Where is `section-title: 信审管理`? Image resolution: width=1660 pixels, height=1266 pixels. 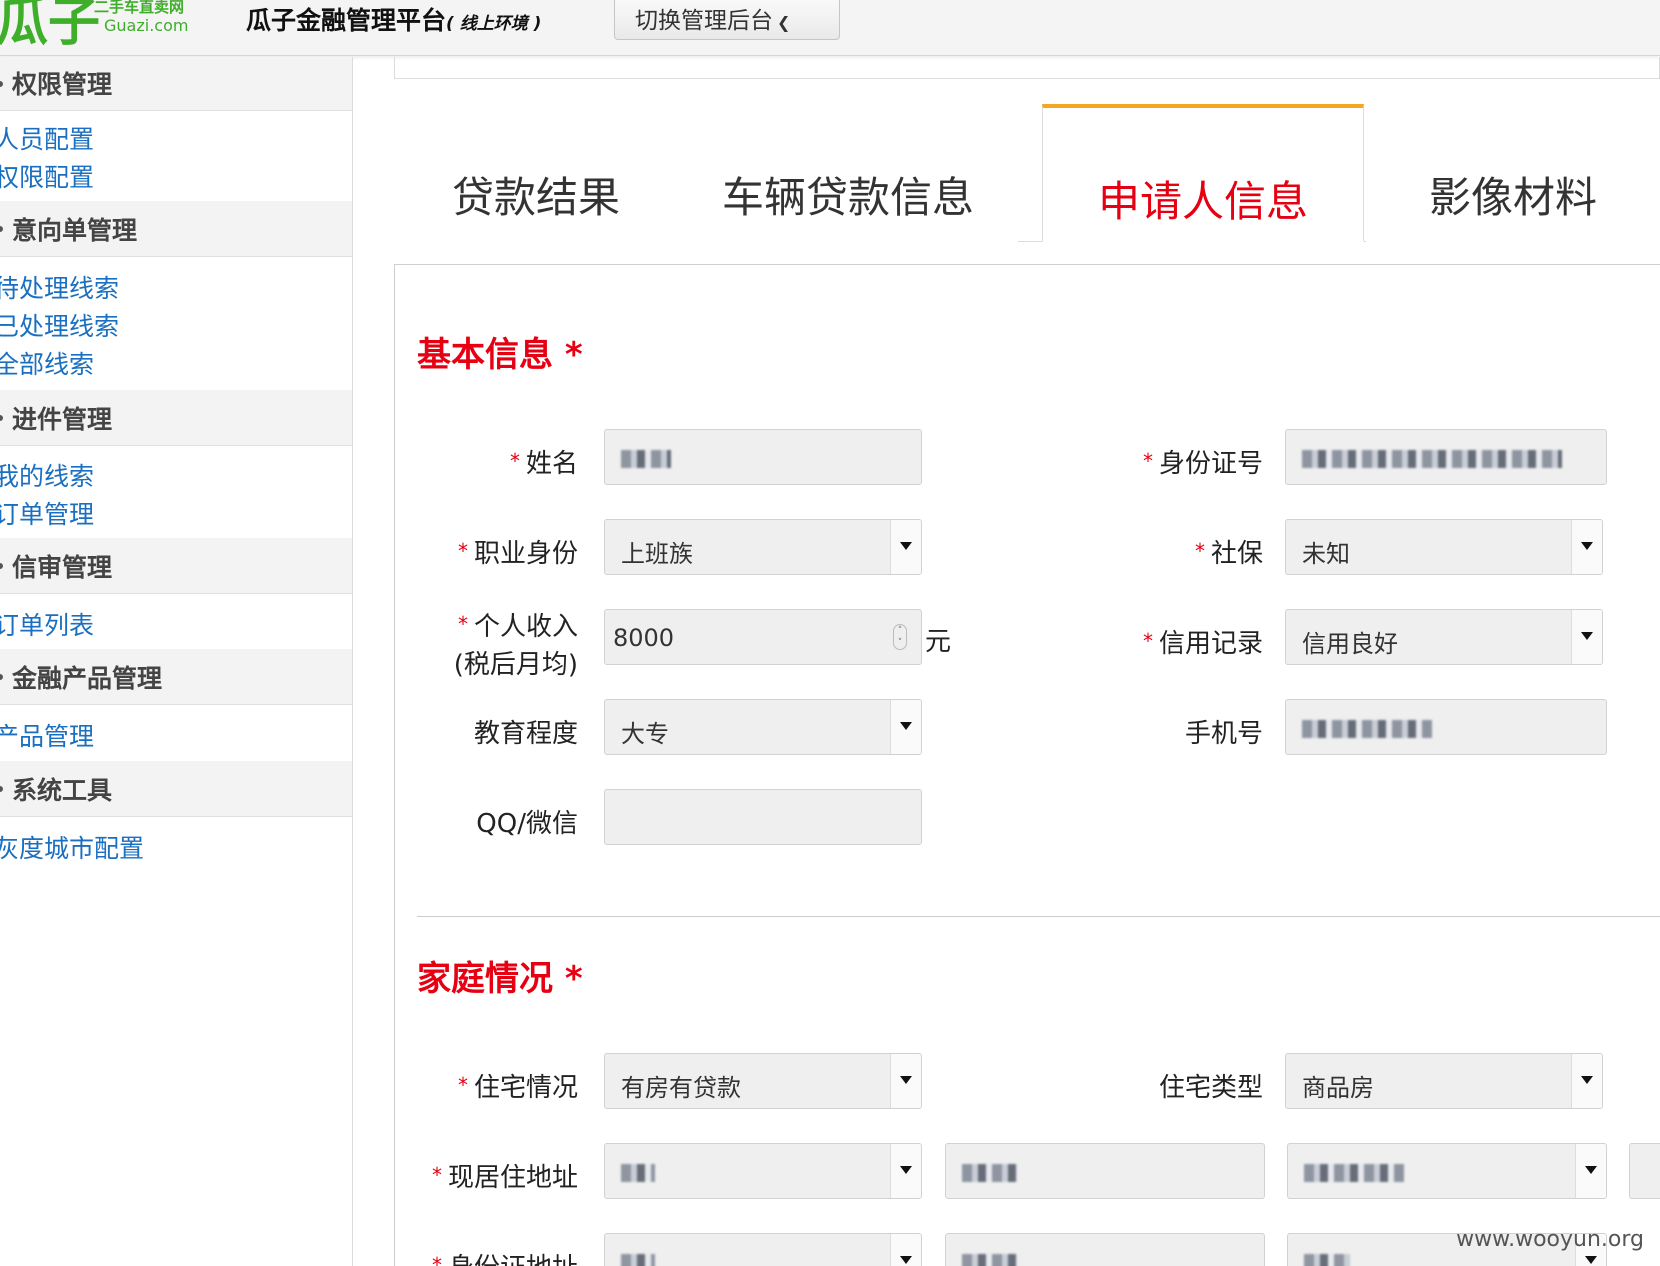 section-title: 信审管理 is located at coordinates (62, 567).